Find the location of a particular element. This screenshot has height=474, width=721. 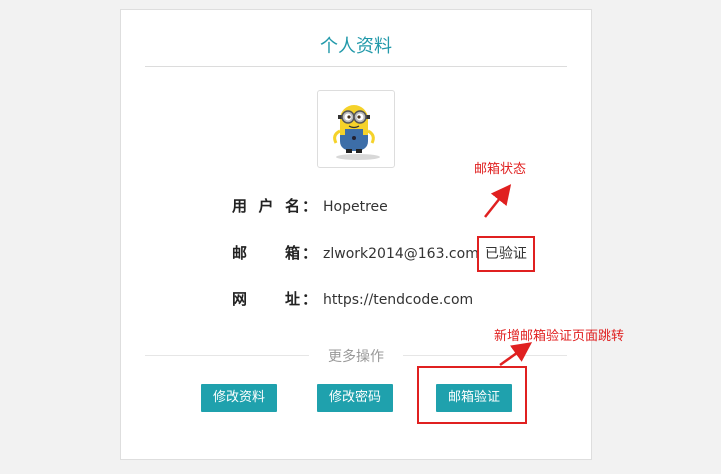

website-value: https://tendcode.com is located at coordinates (398, 300).